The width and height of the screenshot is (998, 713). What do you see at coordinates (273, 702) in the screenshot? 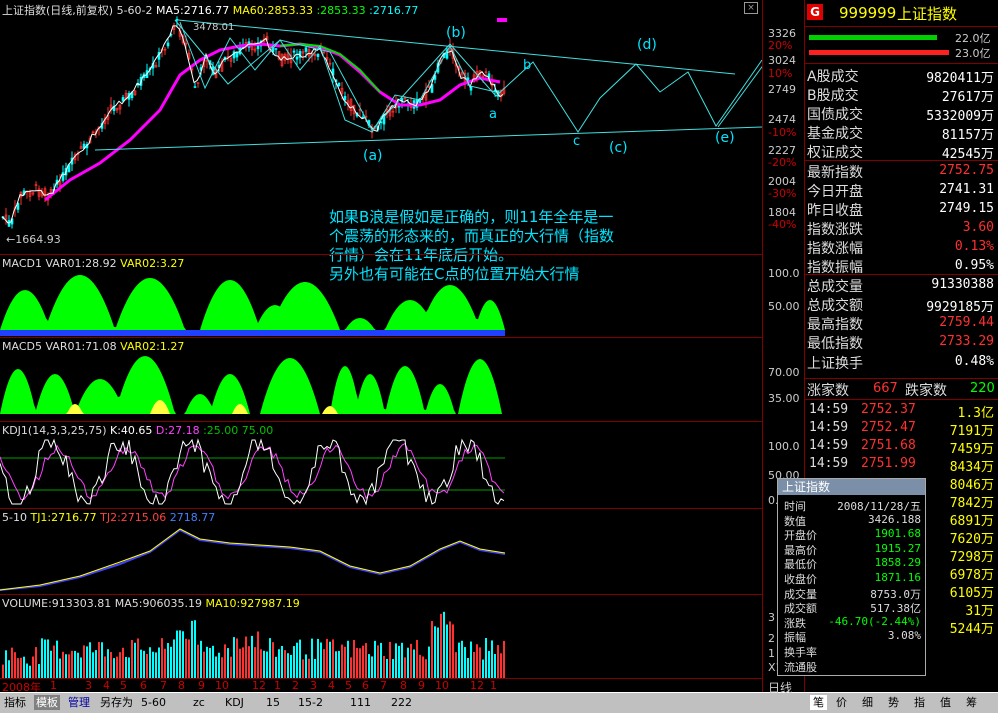
I see `toolbar-button: 15` at bounding box center [273, 702].